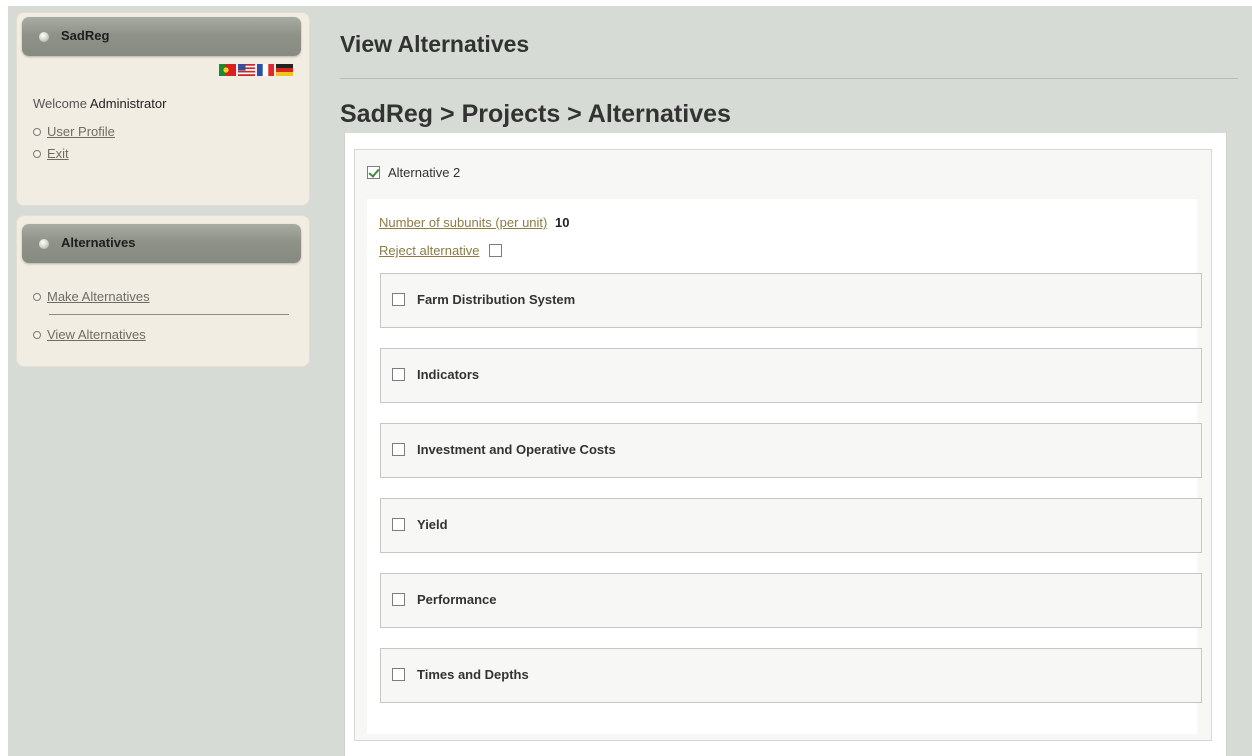 This screenshot has width=1252, height=756. Describe the element at coordinates (161, 36) in the screenshot. I see `user-panel-header: SadReg` at that location.